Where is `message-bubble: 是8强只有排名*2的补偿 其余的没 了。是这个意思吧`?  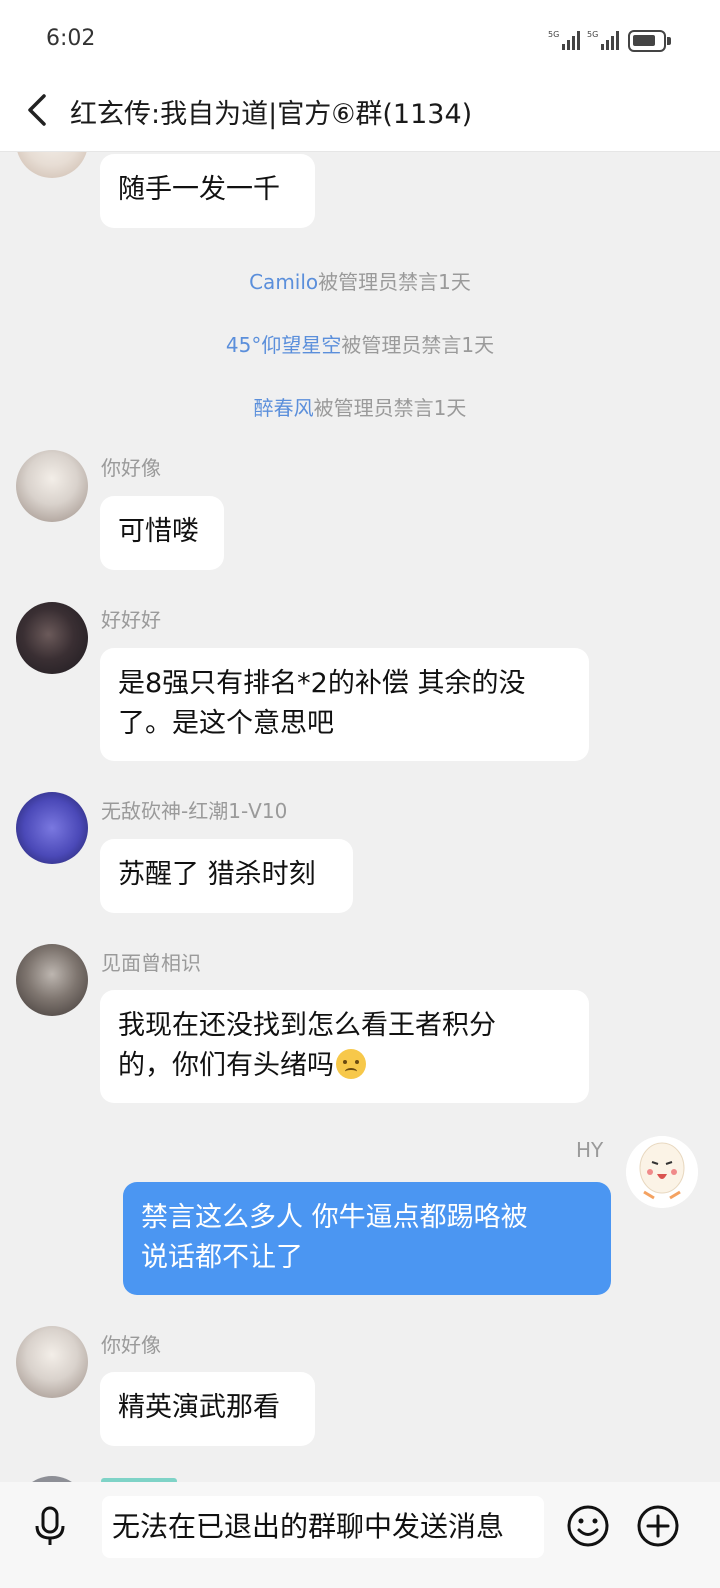
message-bubble: 是8强只有排名*2的补偿 其余的没 了。是这个意思吧 is located at coordinates (344, 704).